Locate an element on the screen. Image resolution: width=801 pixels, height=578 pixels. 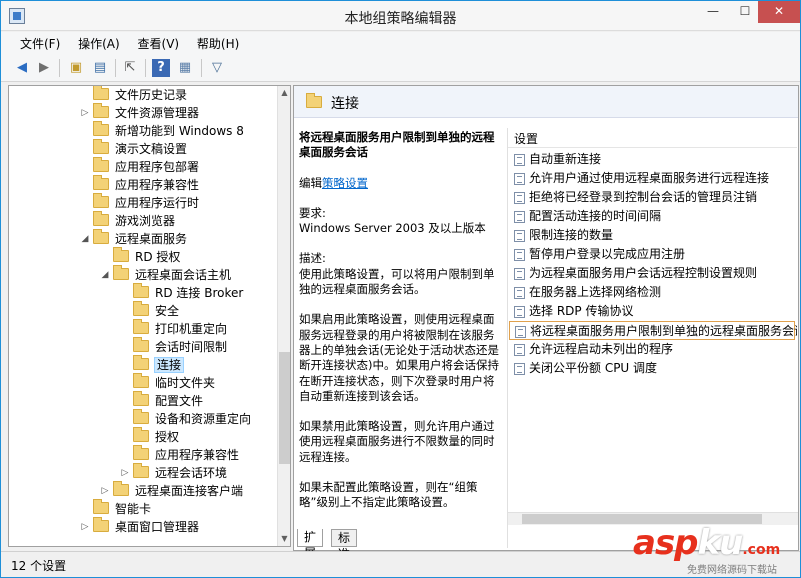
tree-node: ▷ 远程桌面连接客户端 is located at coordinates (173, 490).